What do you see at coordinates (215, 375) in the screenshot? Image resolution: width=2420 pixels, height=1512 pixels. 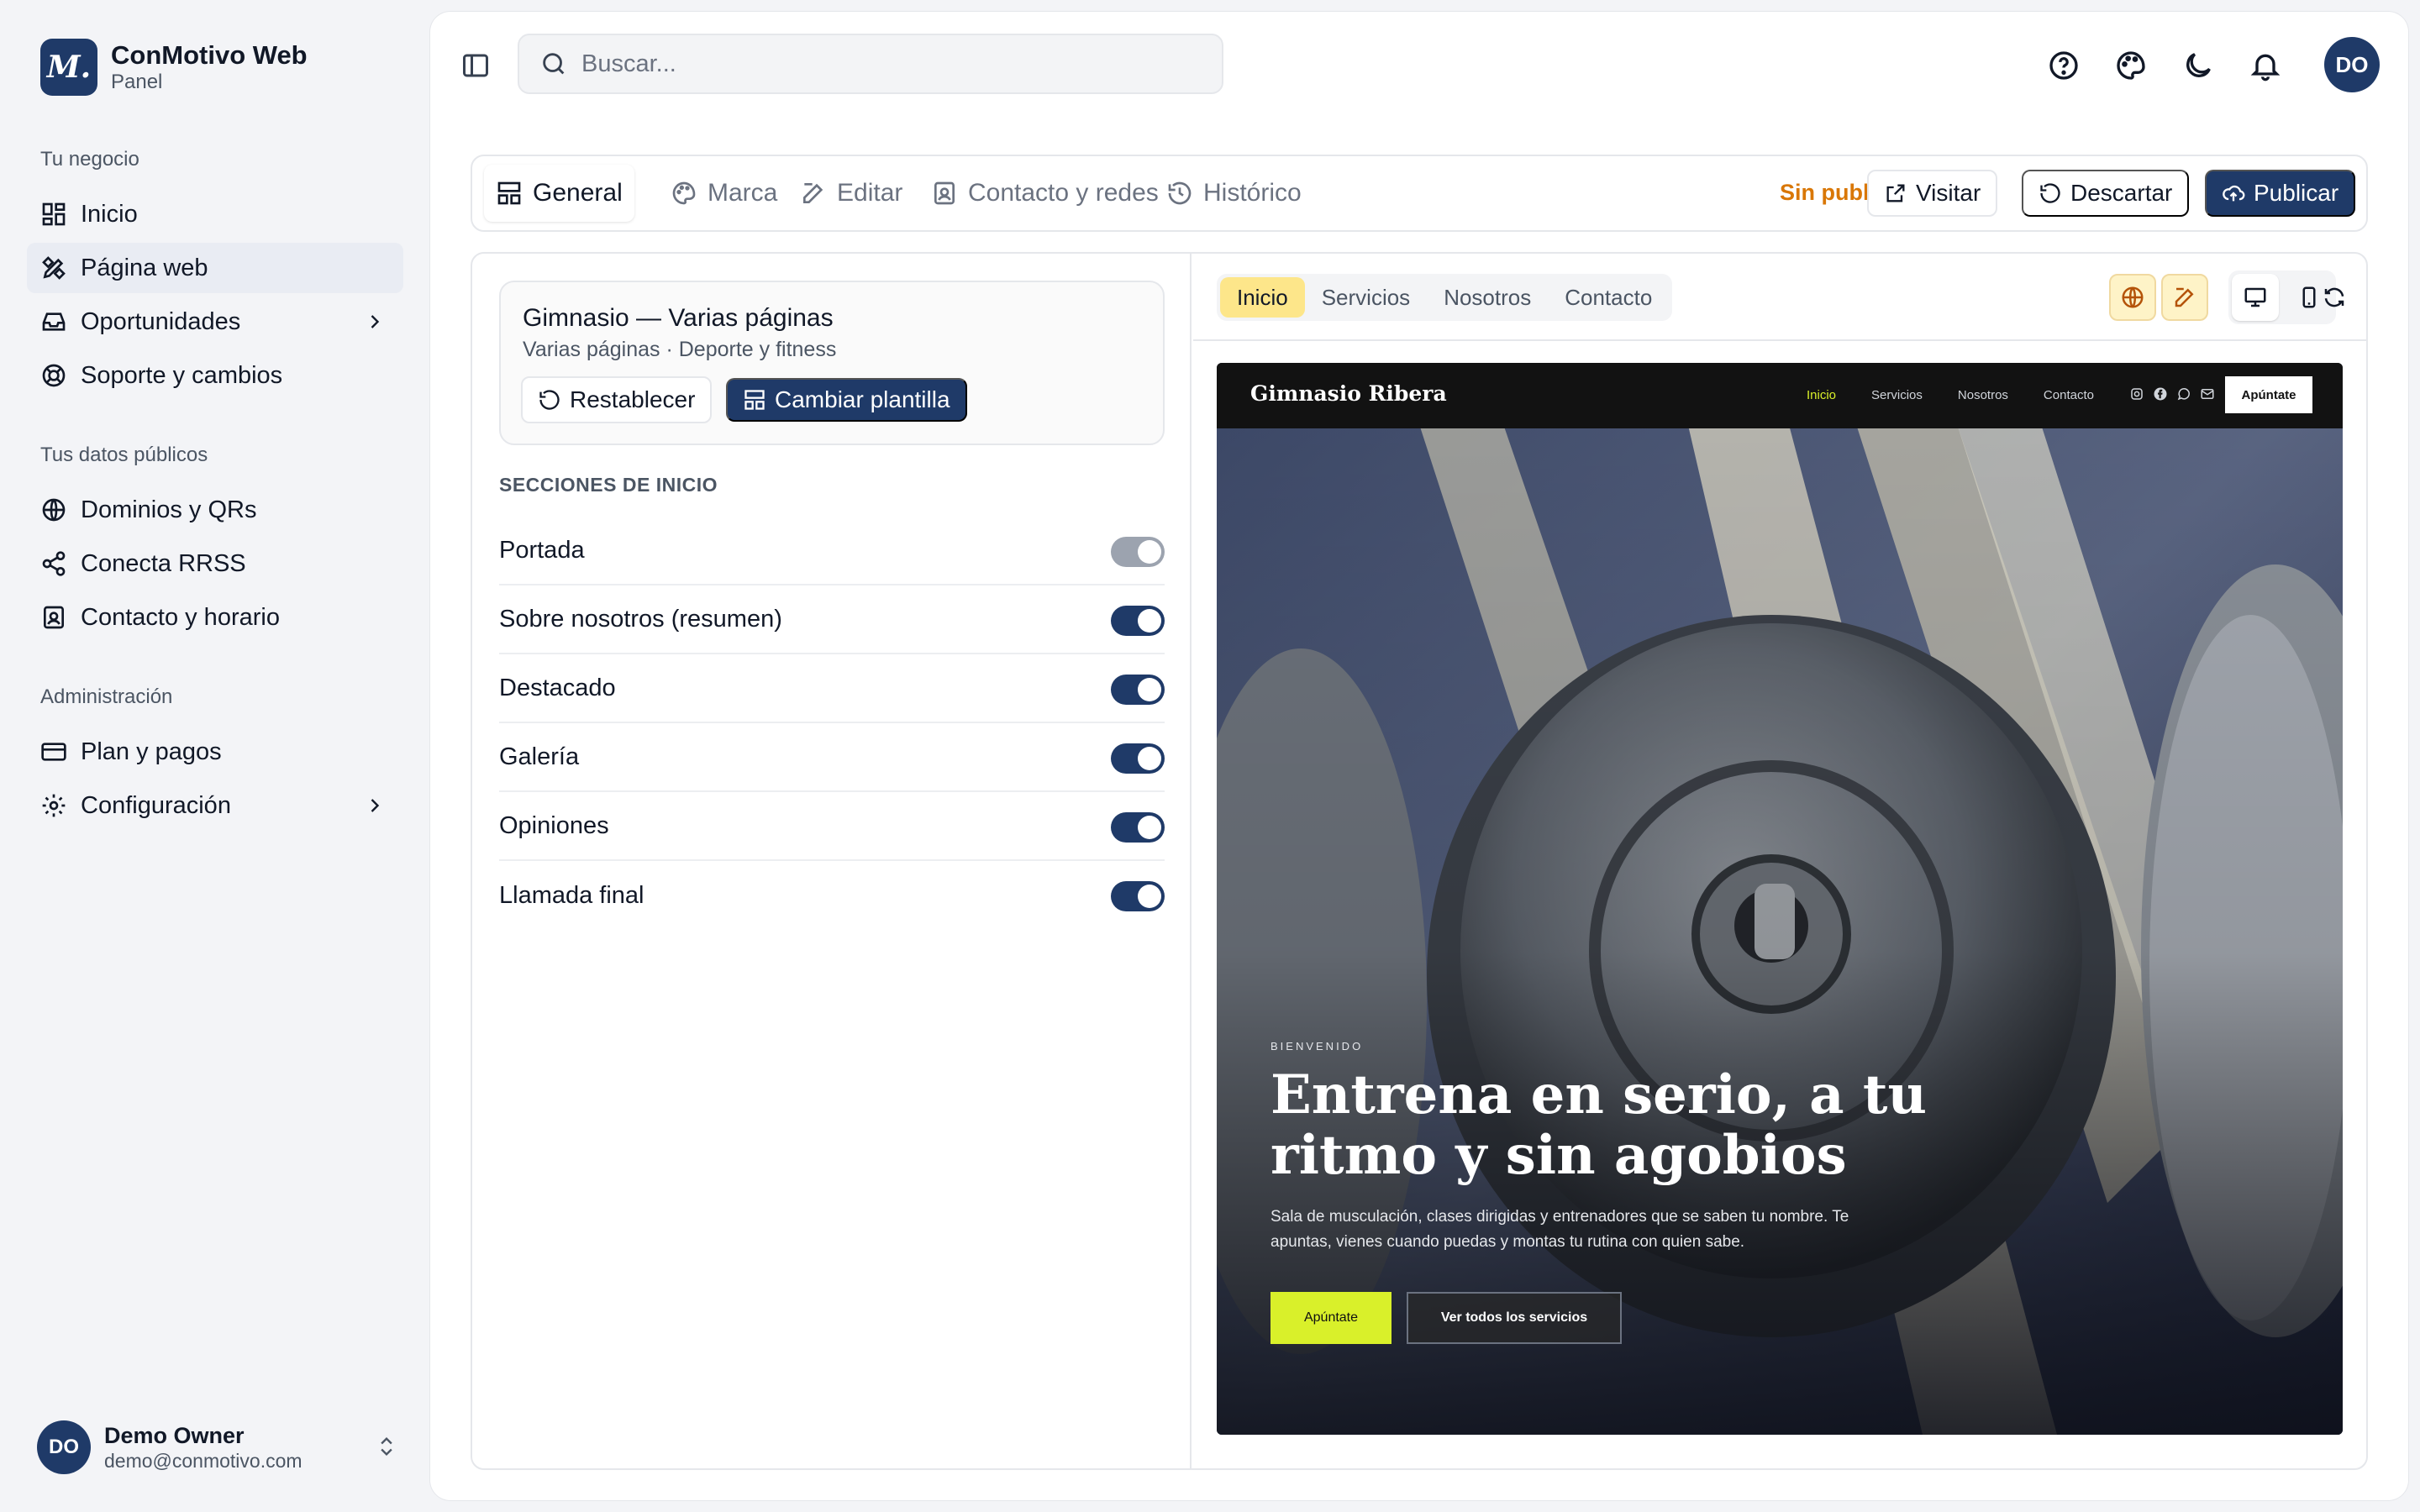 I see `sidebar-item-soporte: Soporte y cambios` at bounding box center [215, 375].